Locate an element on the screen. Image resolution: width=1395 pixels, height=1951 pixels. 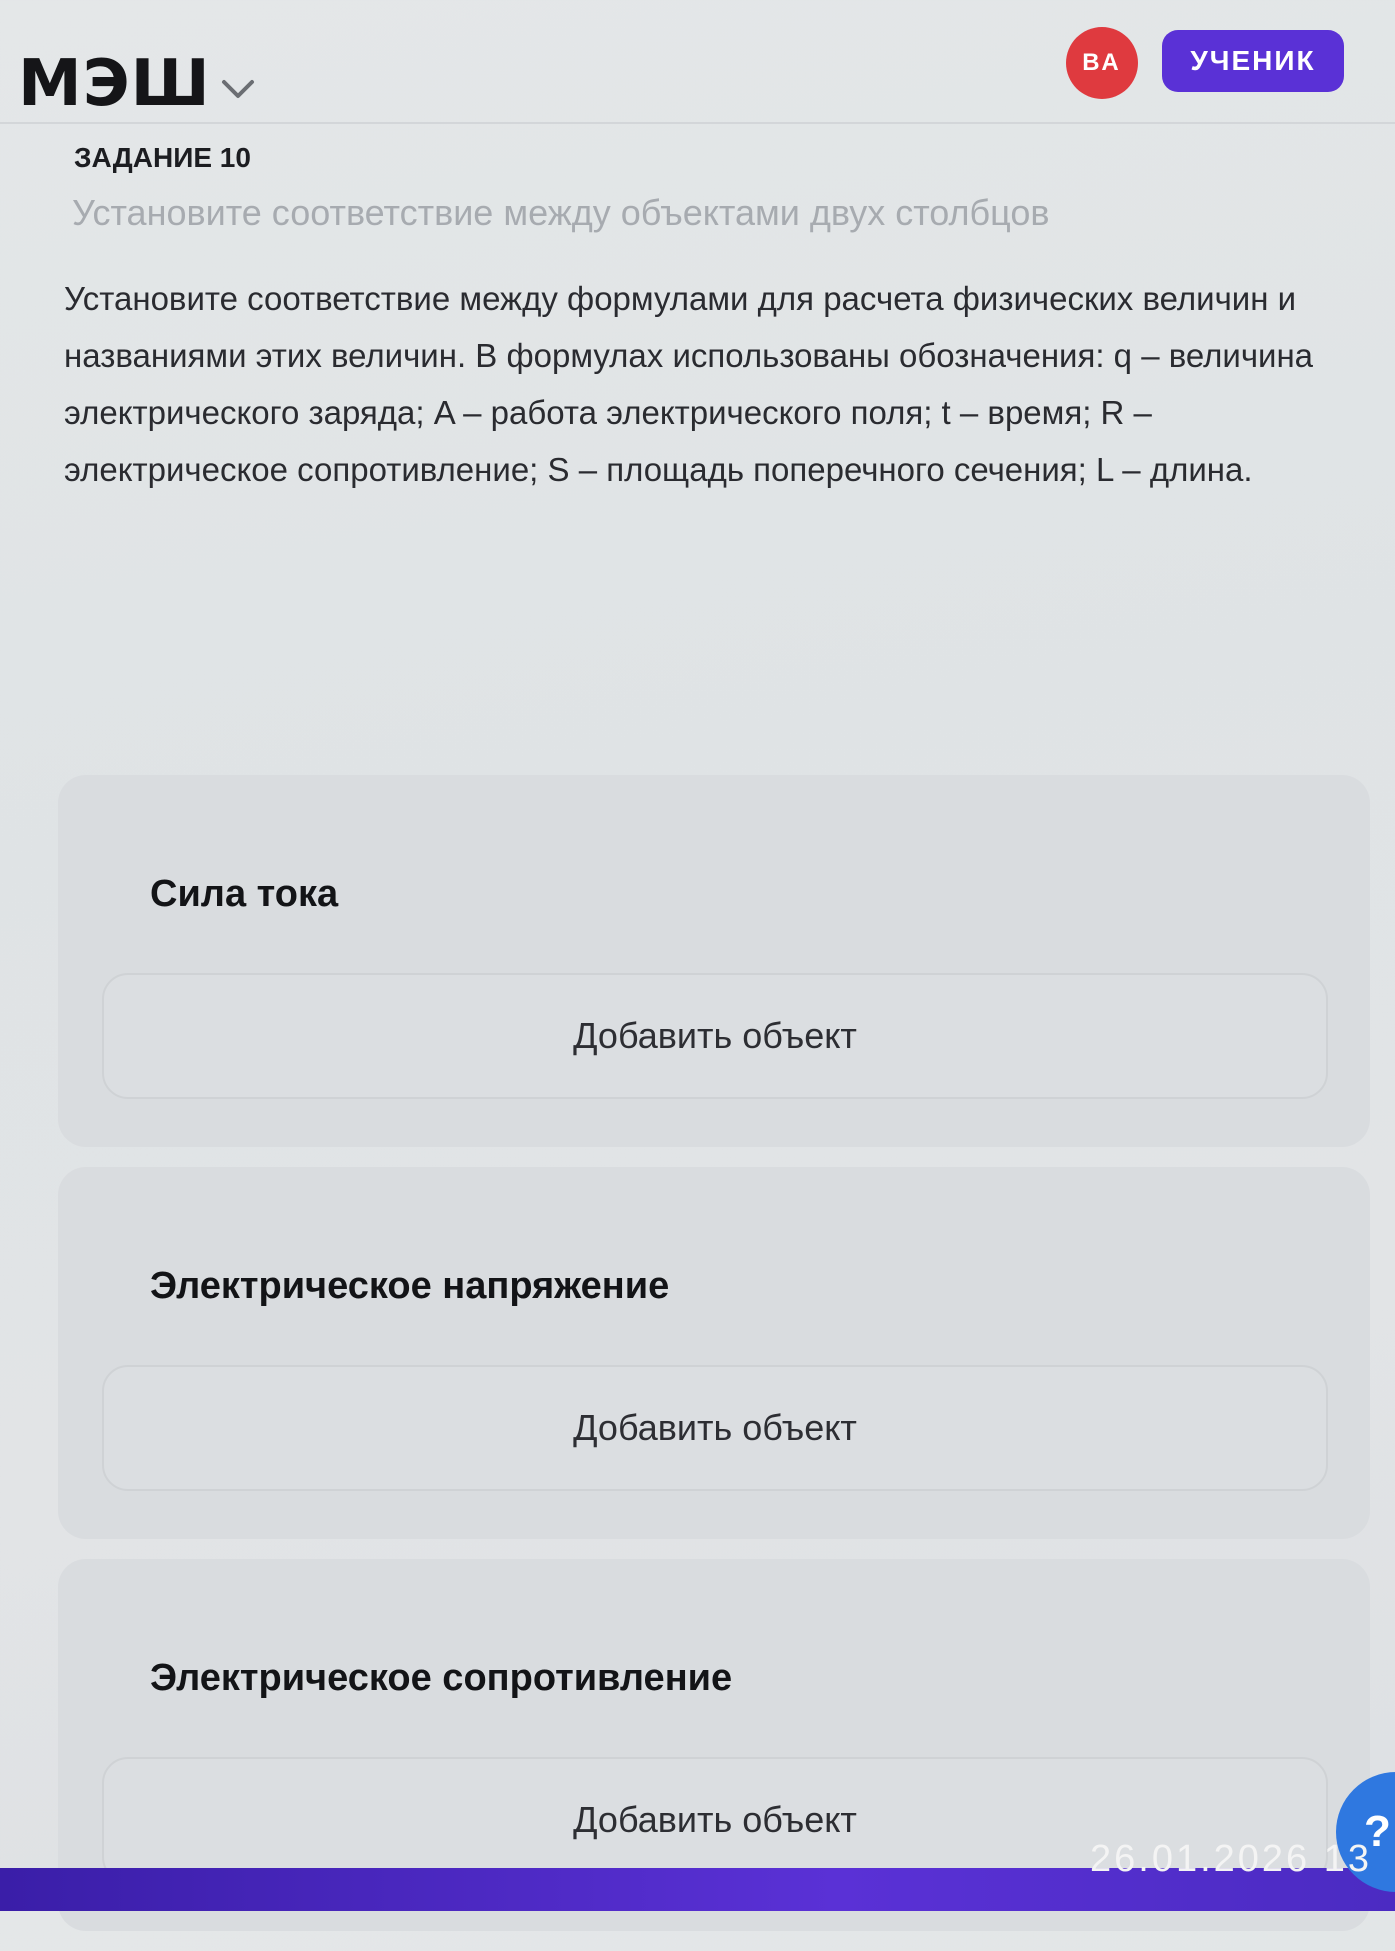
chevron-down-icon is located at coordinates (238, 89).